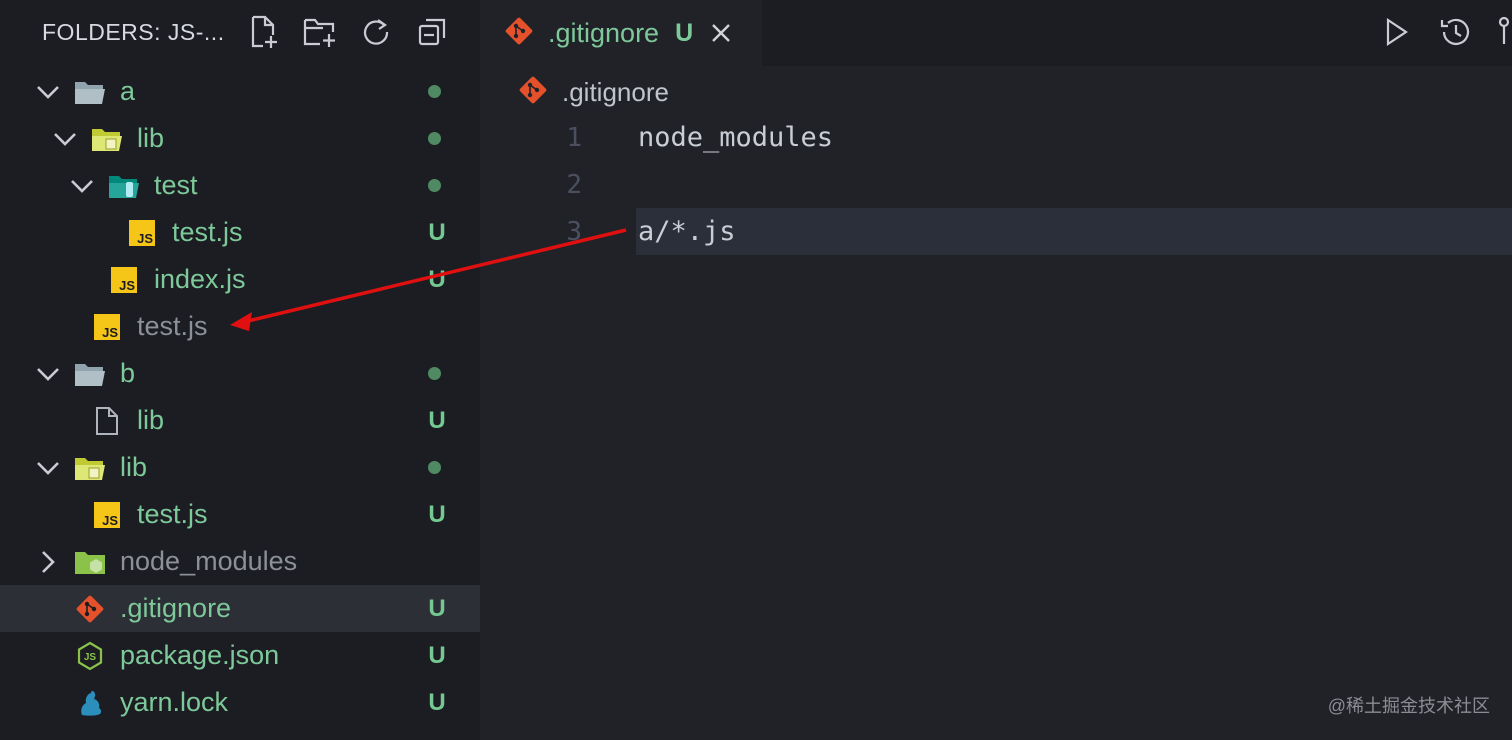  What do you see at coordinates (574, 231) in the screenshot?
I see `line-number: 3` at bounding box center [574, 231].